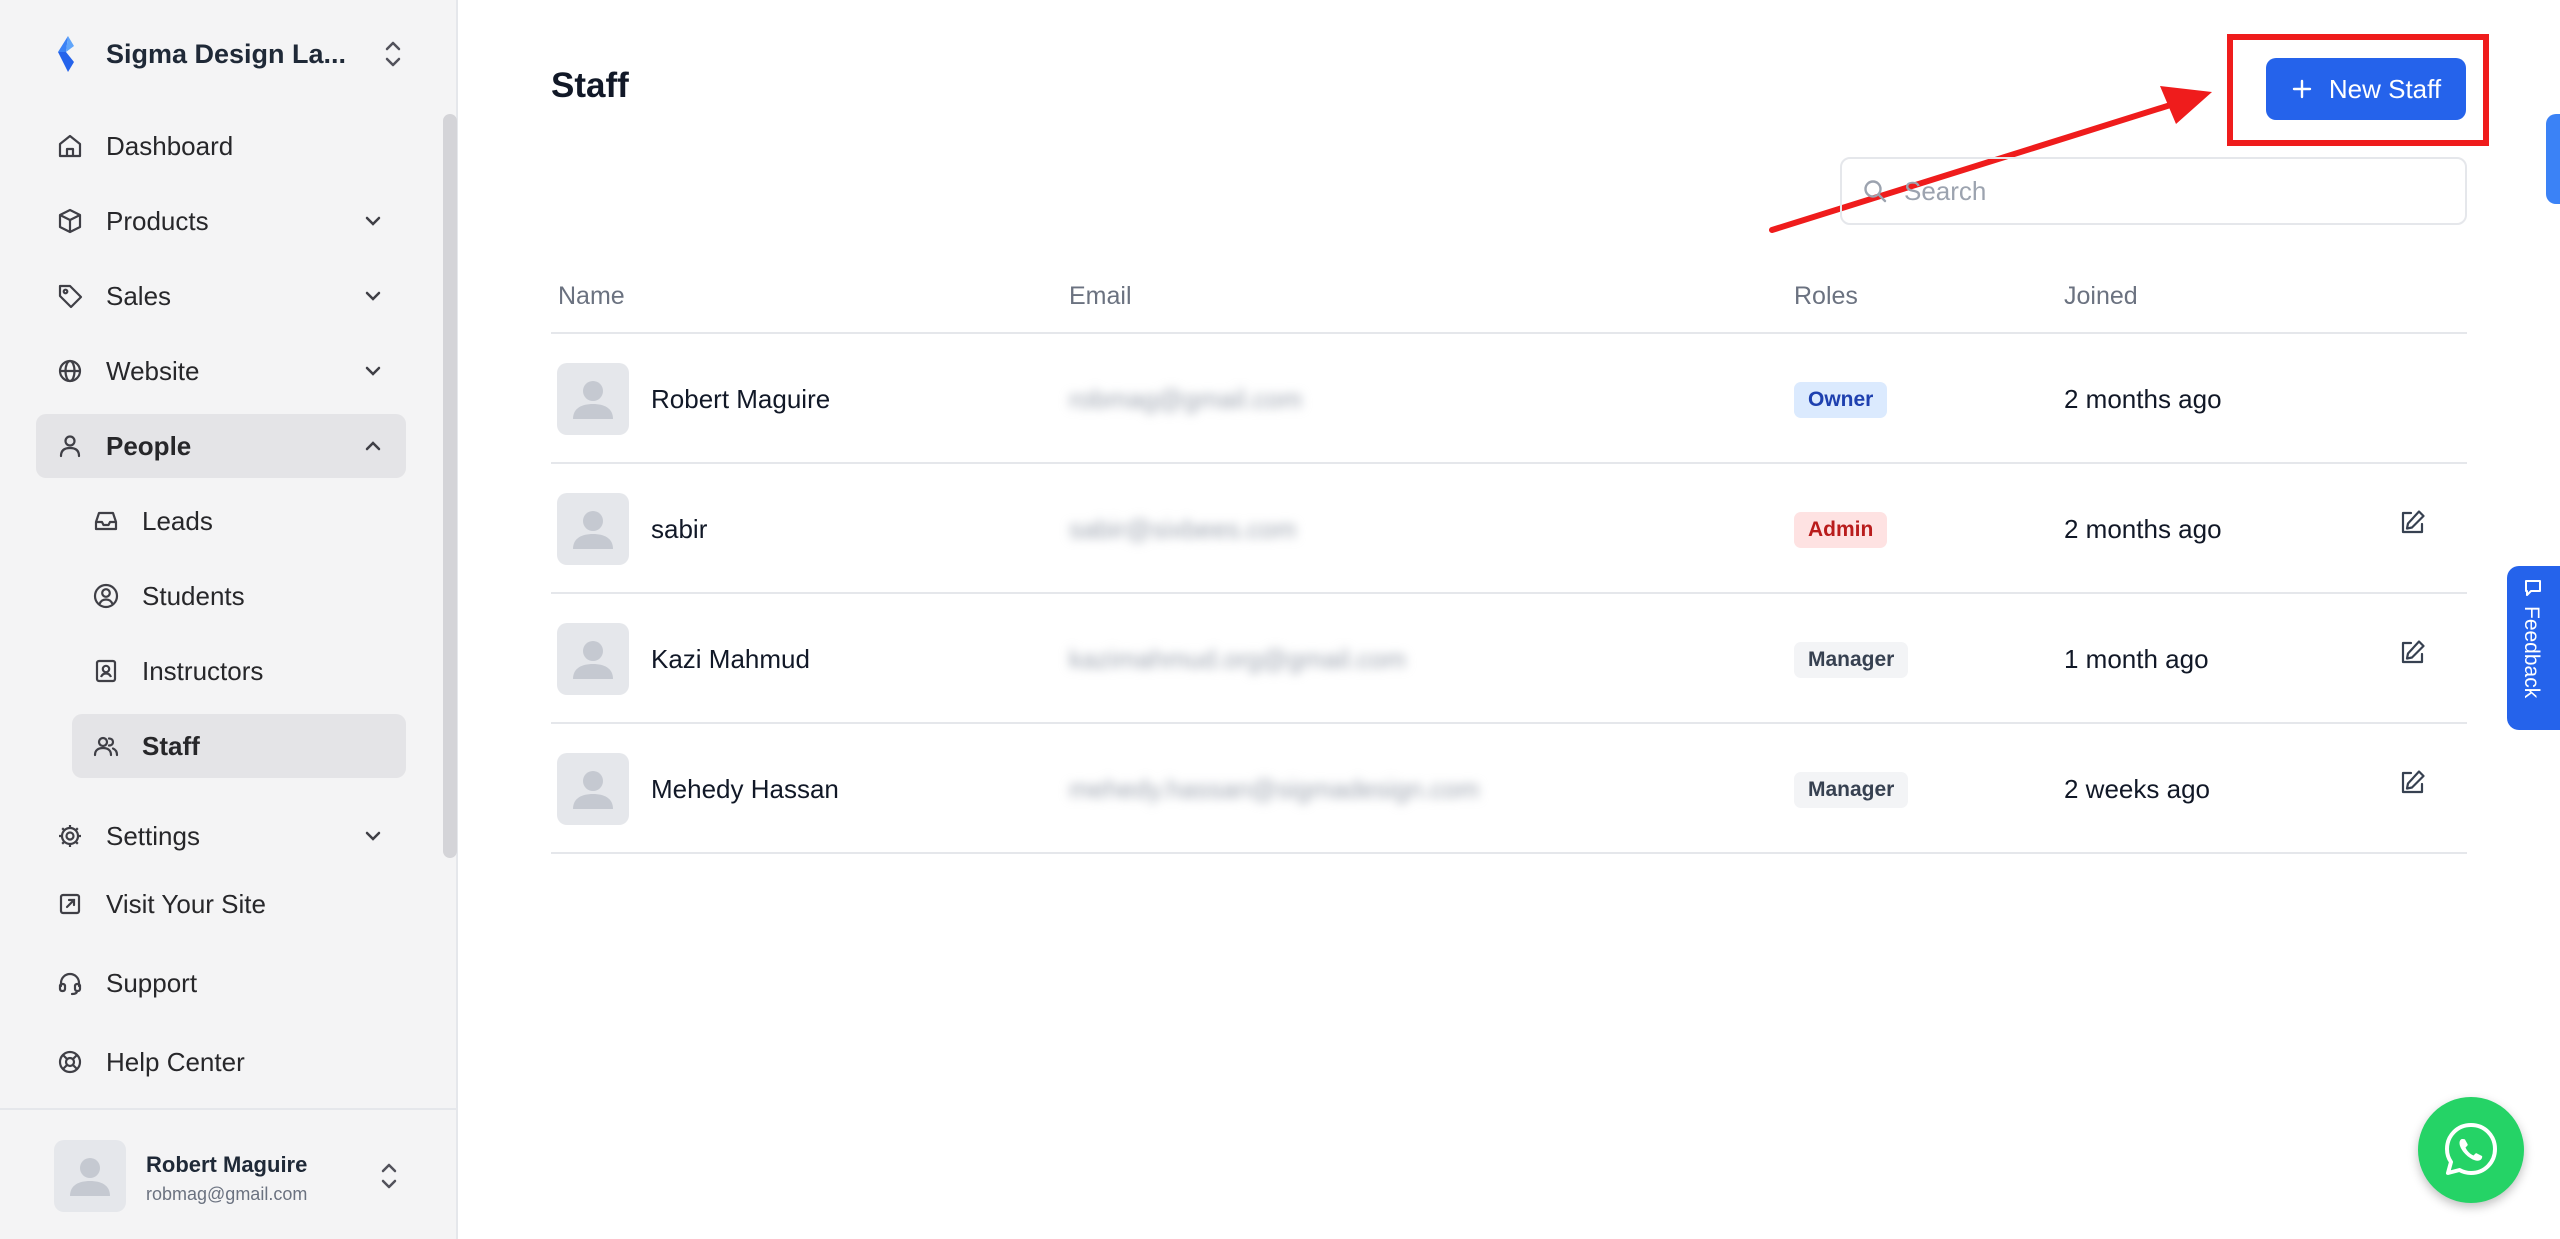 The height and width of the screenshot is (1239, 2560). What do you see at coordinates (221, 446) in the screenshot?
I see `sidebar-item-people: People` at bounding box center [221, 446].